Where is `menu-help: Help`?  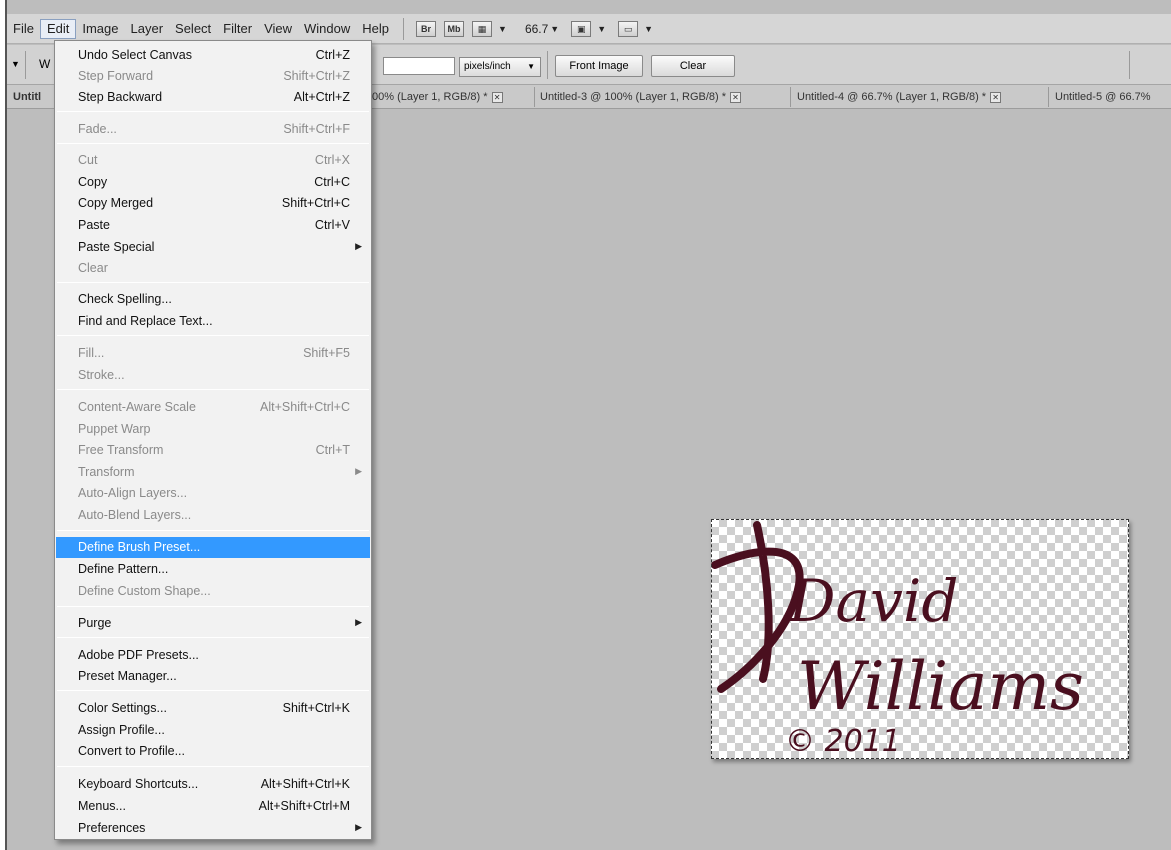
menu-help: Help is located at coordinates (375, 29).